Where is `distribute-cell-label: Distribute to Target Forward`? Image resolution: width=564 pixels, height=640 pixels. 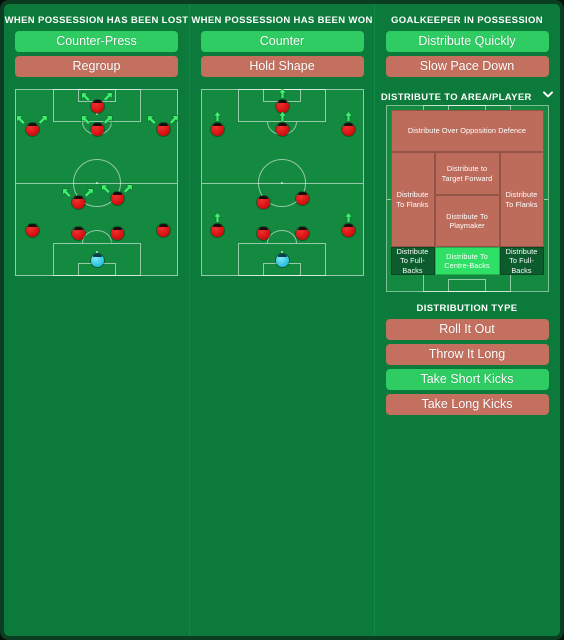
distribute-cell-label: Distribute to Target Forward is located at coordinates (467, 173).